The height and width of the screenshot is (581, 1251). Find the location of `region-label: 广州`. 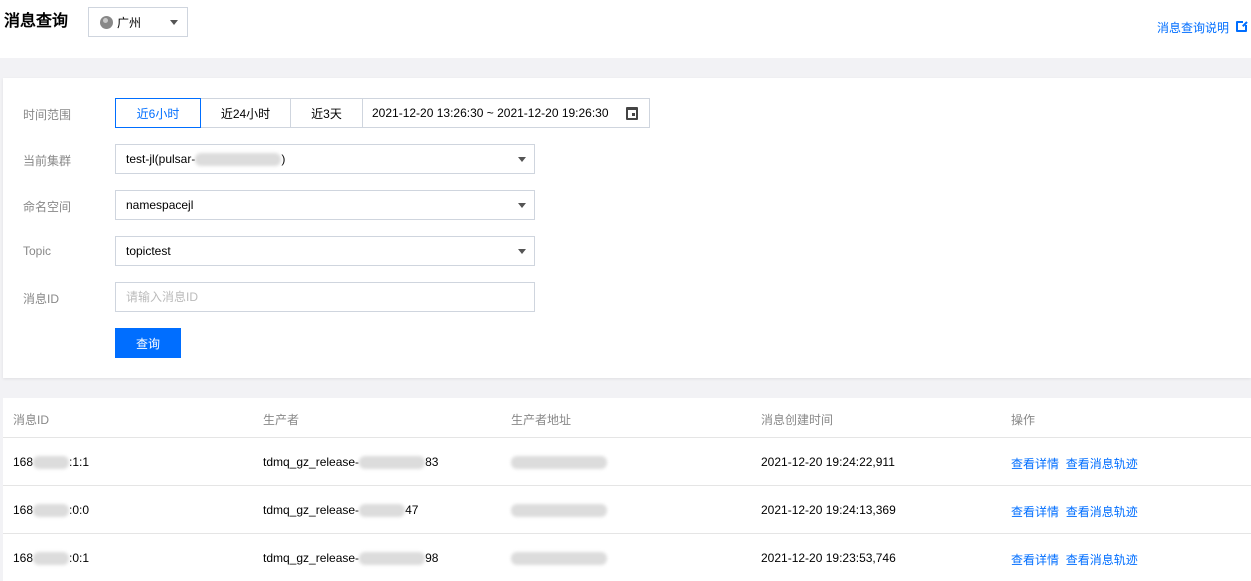

region-label: 广州 is located at coordinates (129, 22).